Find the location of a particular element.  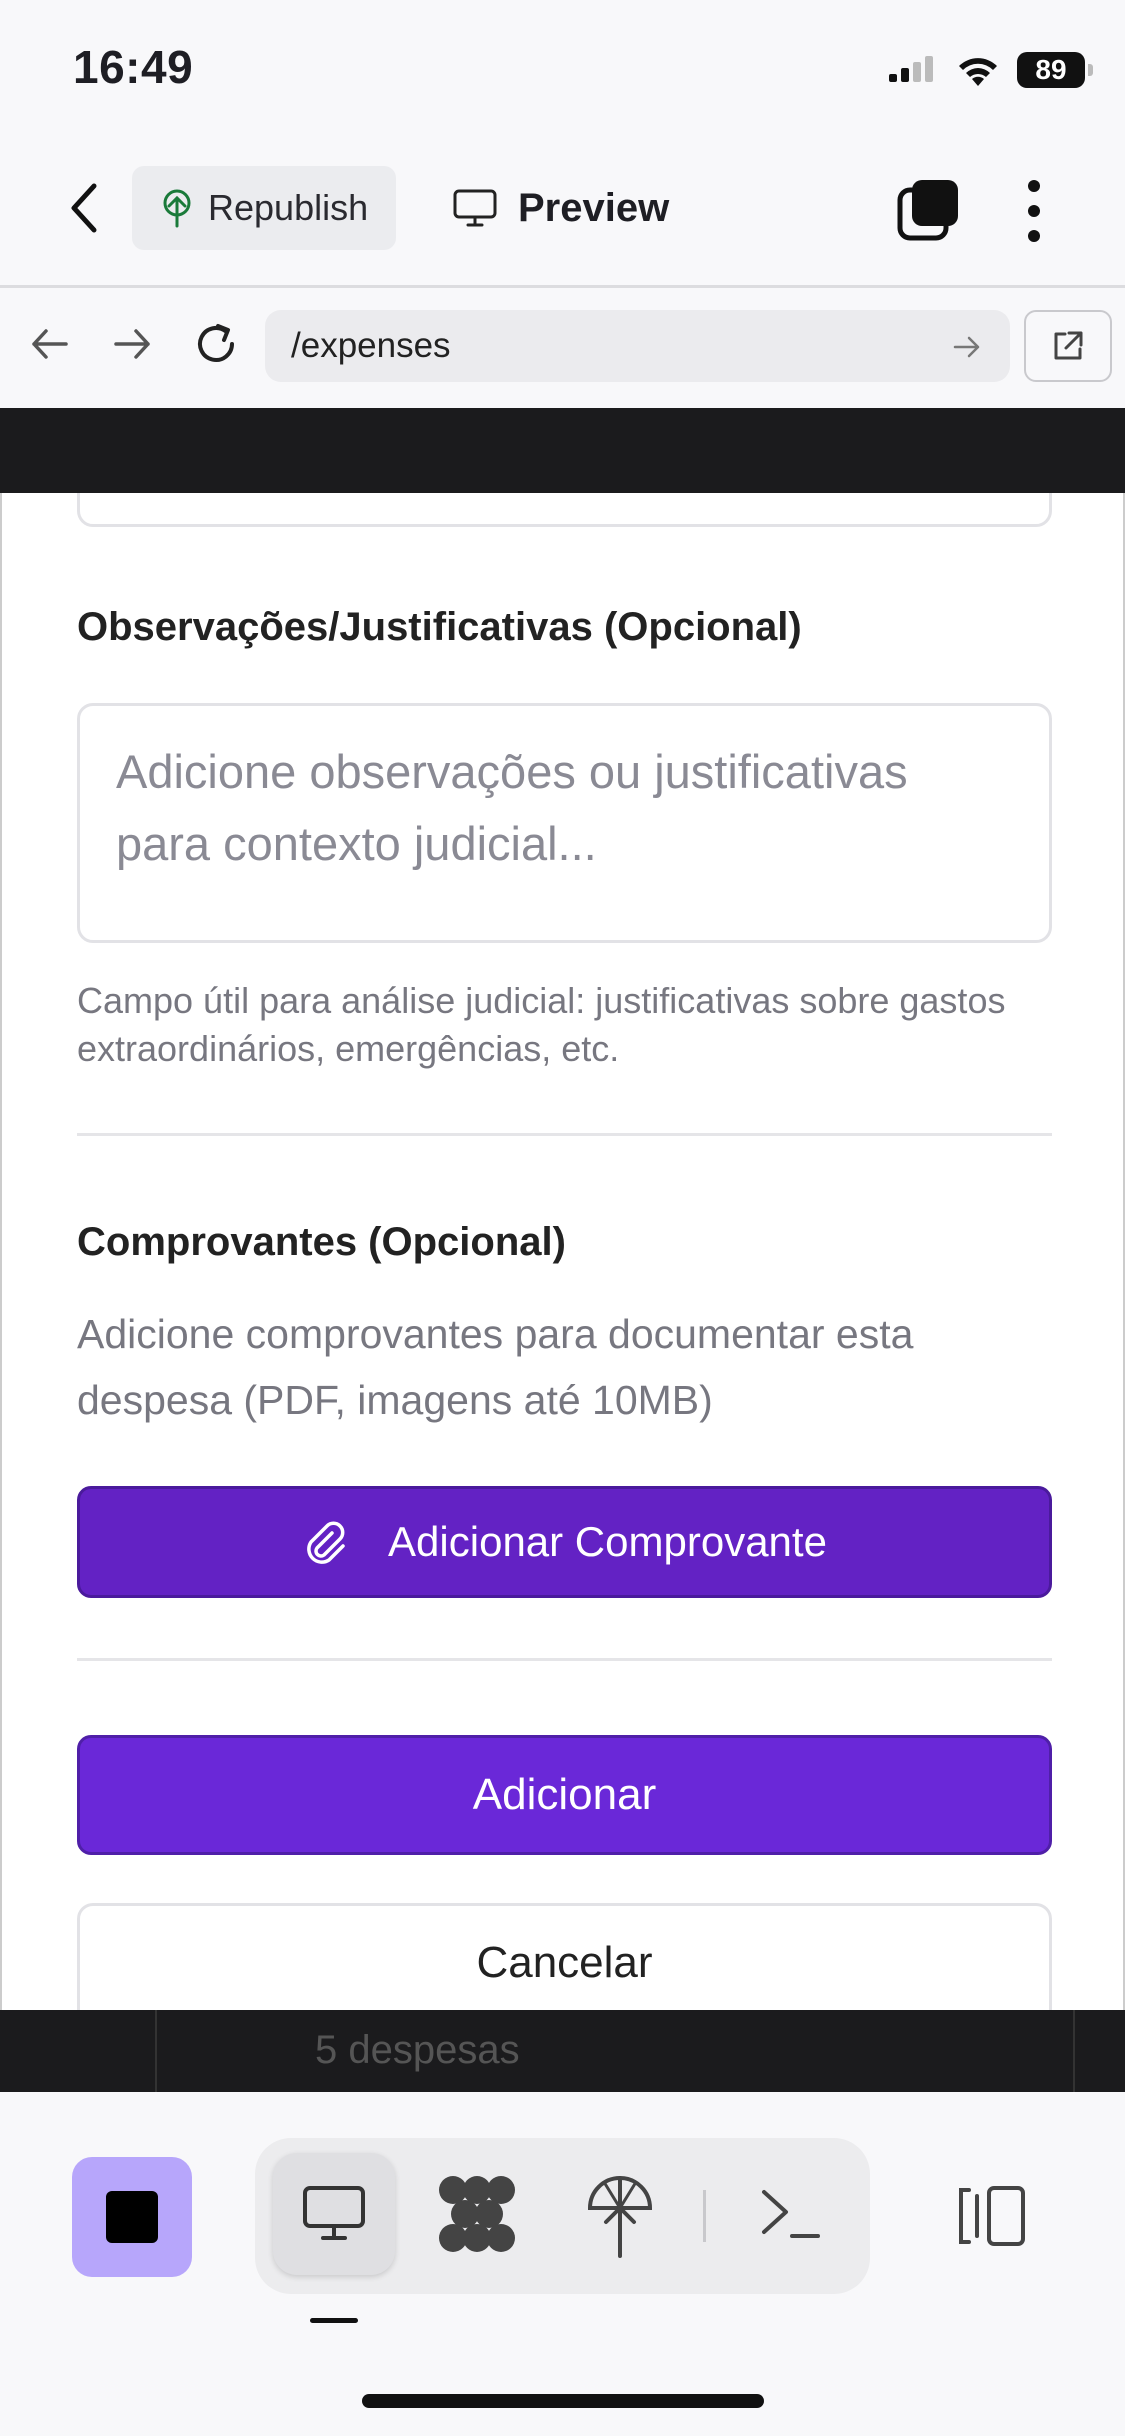

url-field: /expenses is located at coordinates (637, 346).